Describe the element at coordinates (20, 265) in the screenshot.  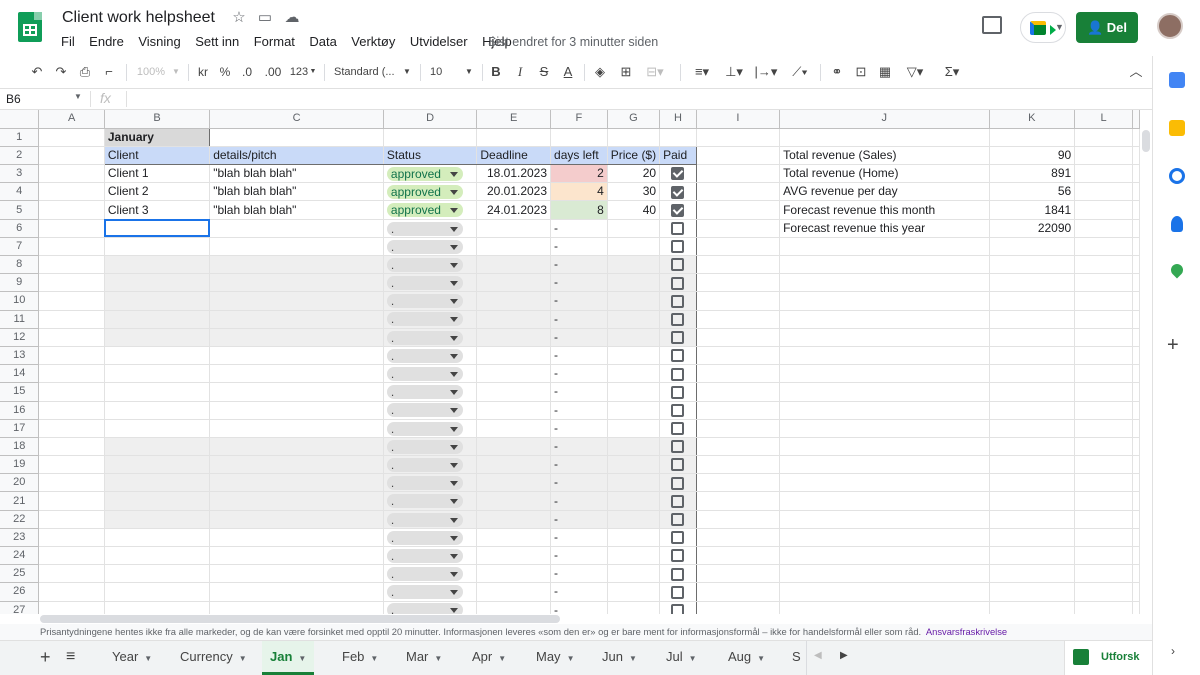
I see `row-header: 8` at that location.